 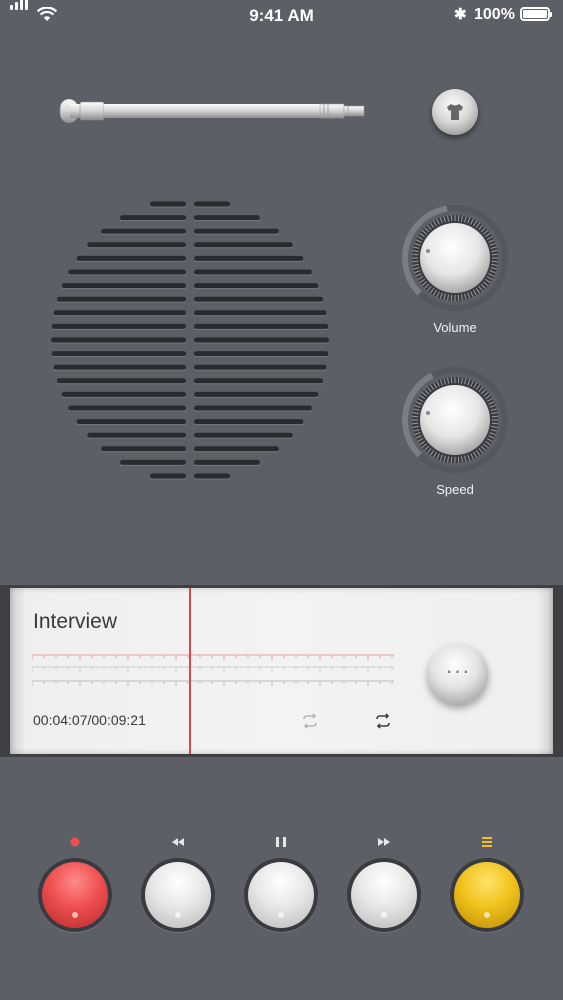 What do you see at coordinates (383, 721) in the screenshot?
I see `repeat-icon` at bounding box center [383, 721].